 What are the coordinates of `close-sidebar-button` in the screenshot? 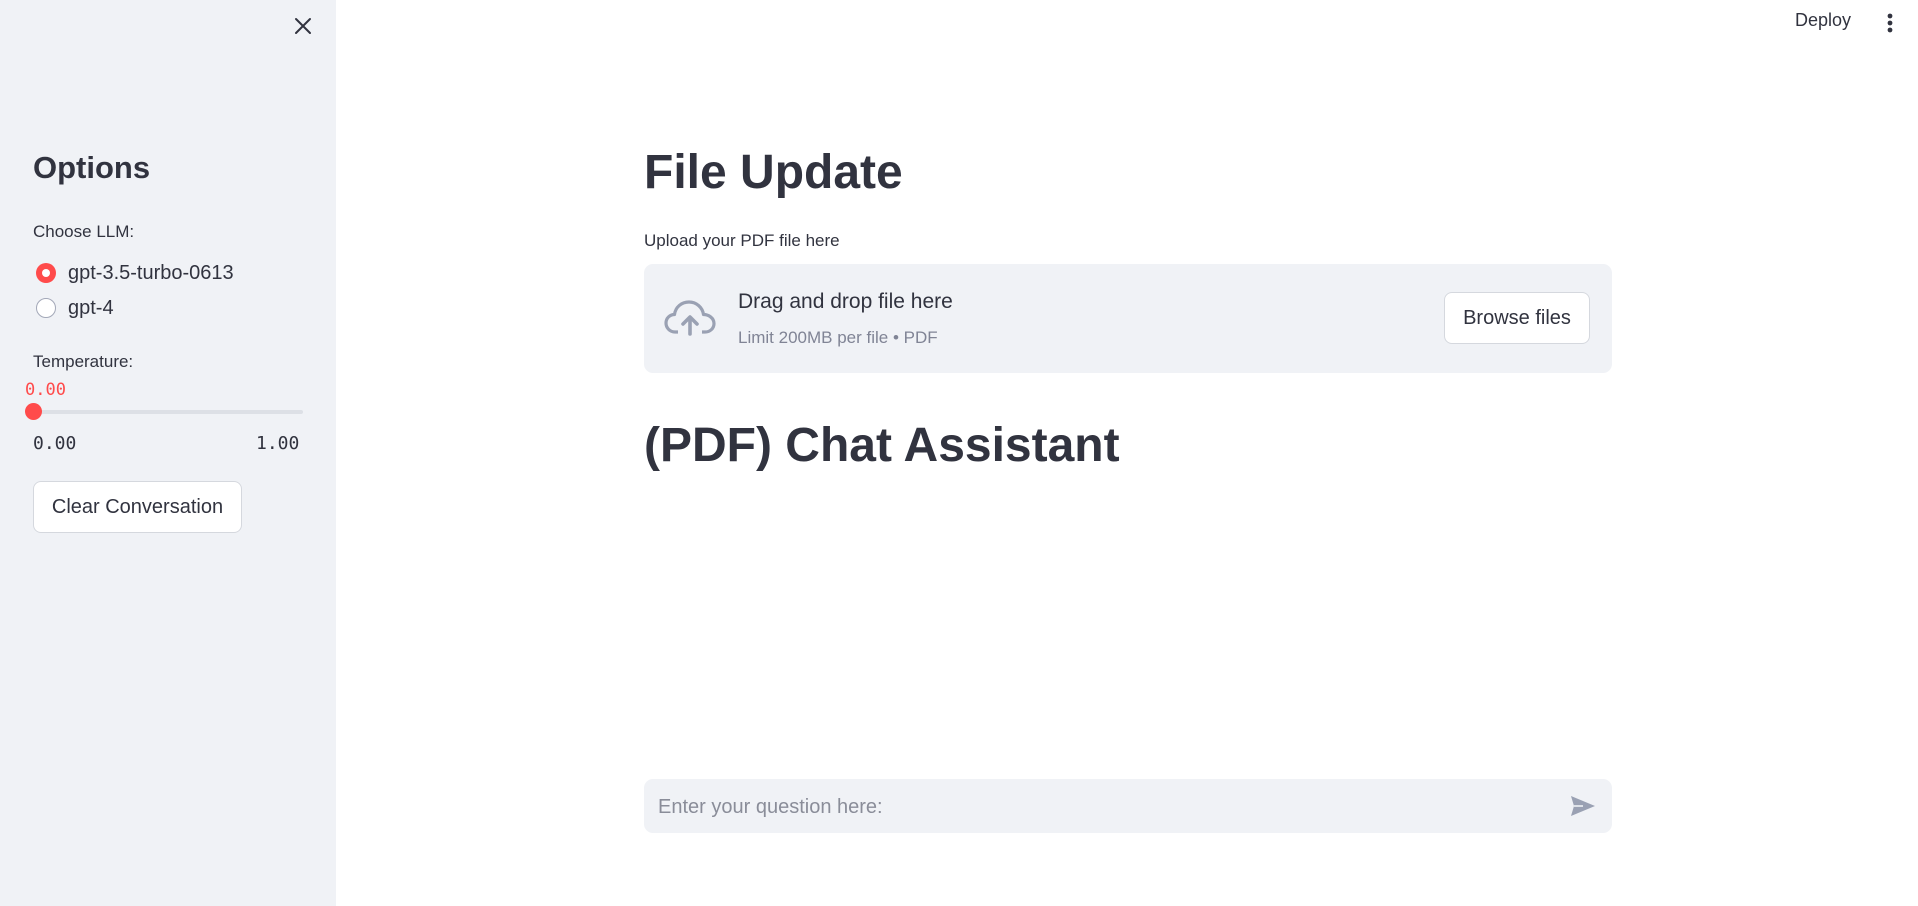 It's located at (303, 26).